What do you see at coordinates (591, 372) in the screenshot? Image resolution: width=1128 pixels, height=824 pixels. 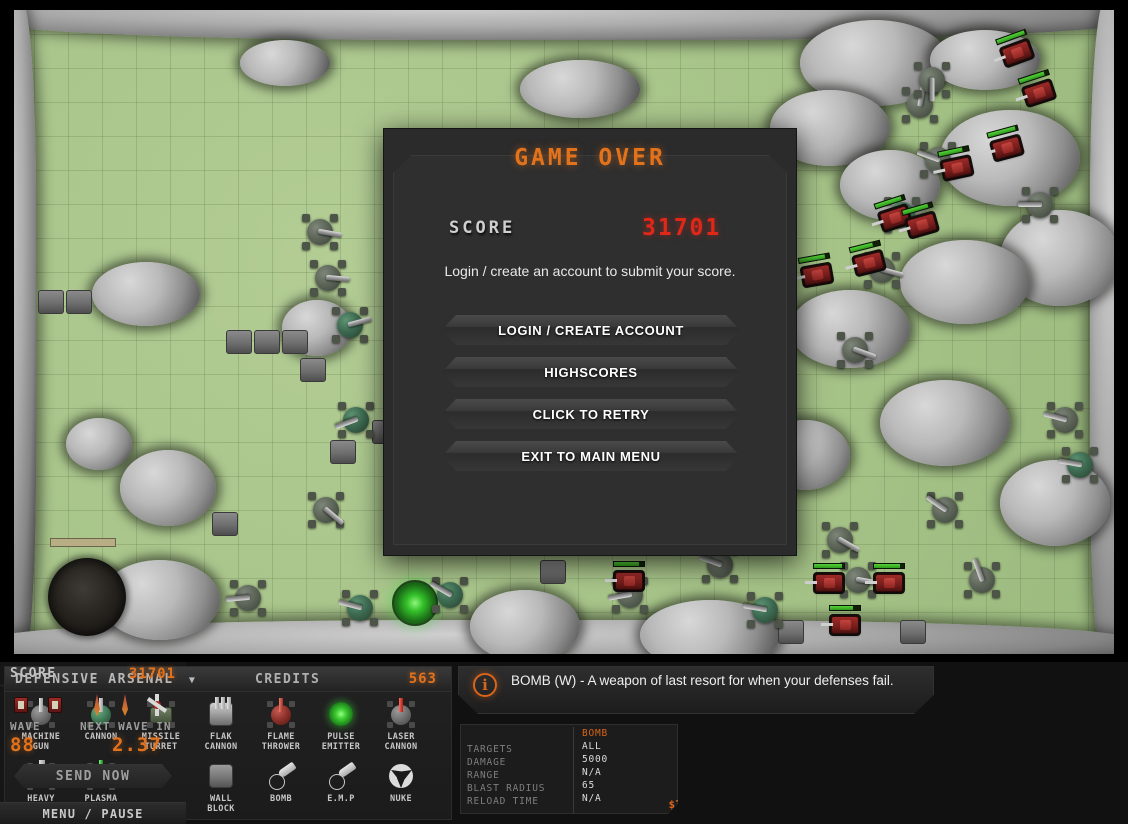 I see `highscores-button: HIGHSCORES` at bounding box center [591, 372].